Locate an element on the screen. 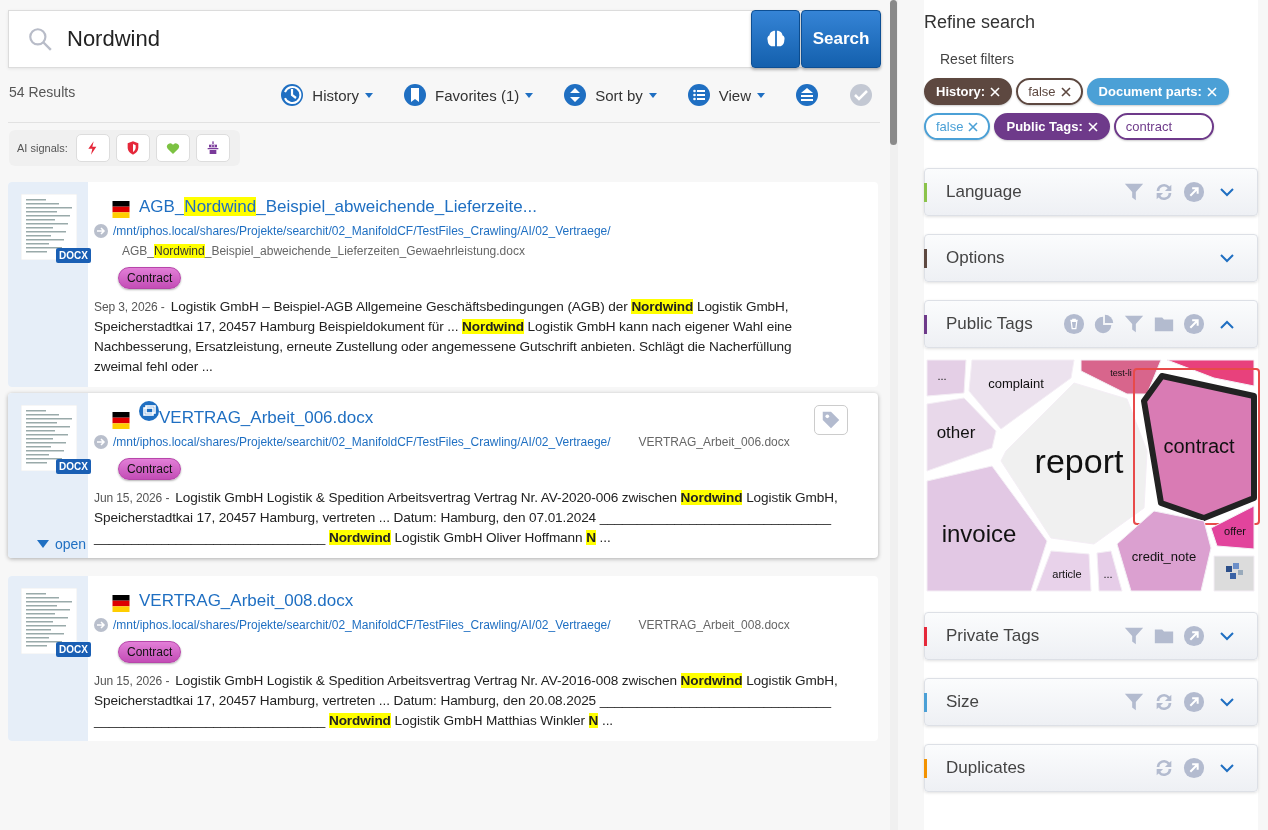 Image resolution: width=1268 pixels, height=830 pixels. panel-title: Refine search is located at coordinates (980, 22).